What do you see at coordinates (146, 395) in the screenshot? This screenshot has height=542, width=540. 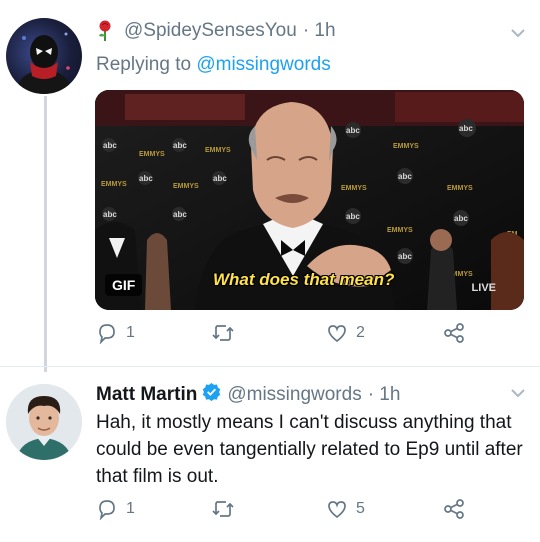 I see `author-name: Matt Martin` at bounding box center [146, 395].